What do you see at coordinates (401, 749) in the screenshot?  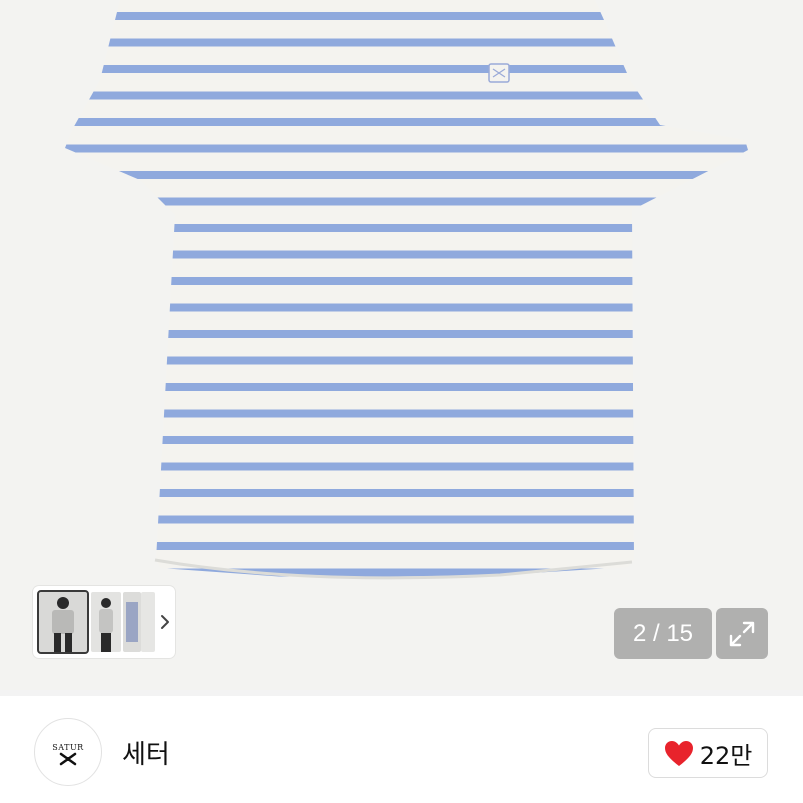 I see `shop-info-bar: SATUR 세터 22만` at bounding box center [401, 749].